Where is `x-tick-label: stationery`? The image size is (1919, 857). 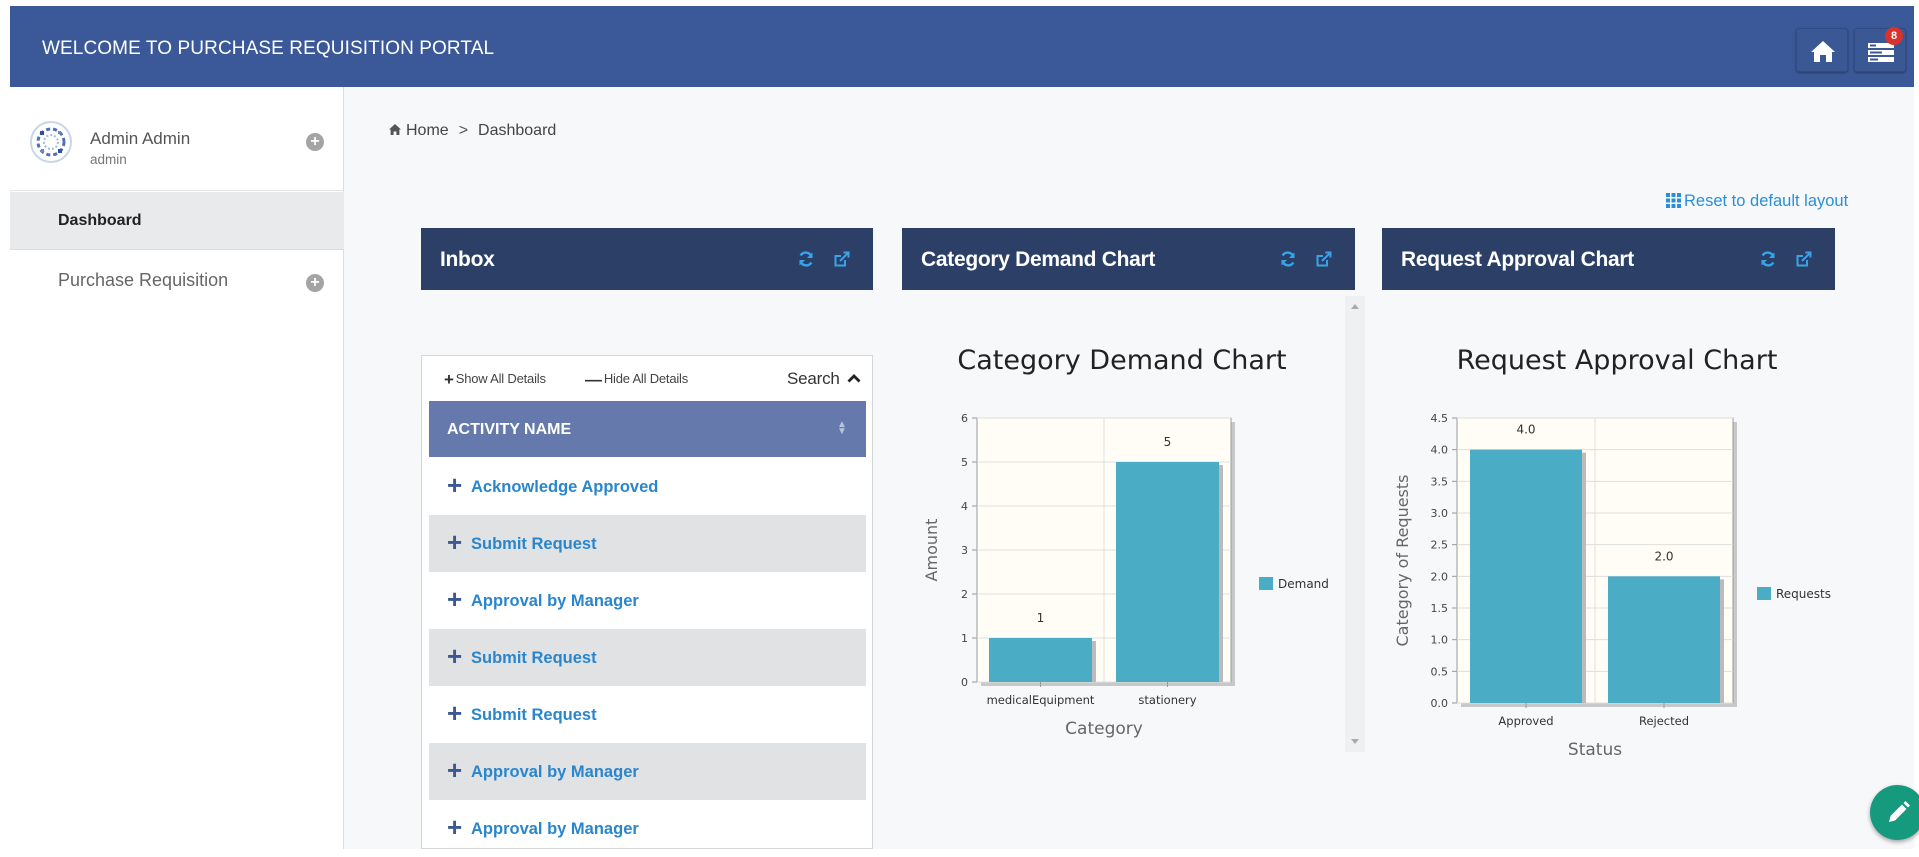
x-tick-label: stationery is located at coordinates (1167, 700).